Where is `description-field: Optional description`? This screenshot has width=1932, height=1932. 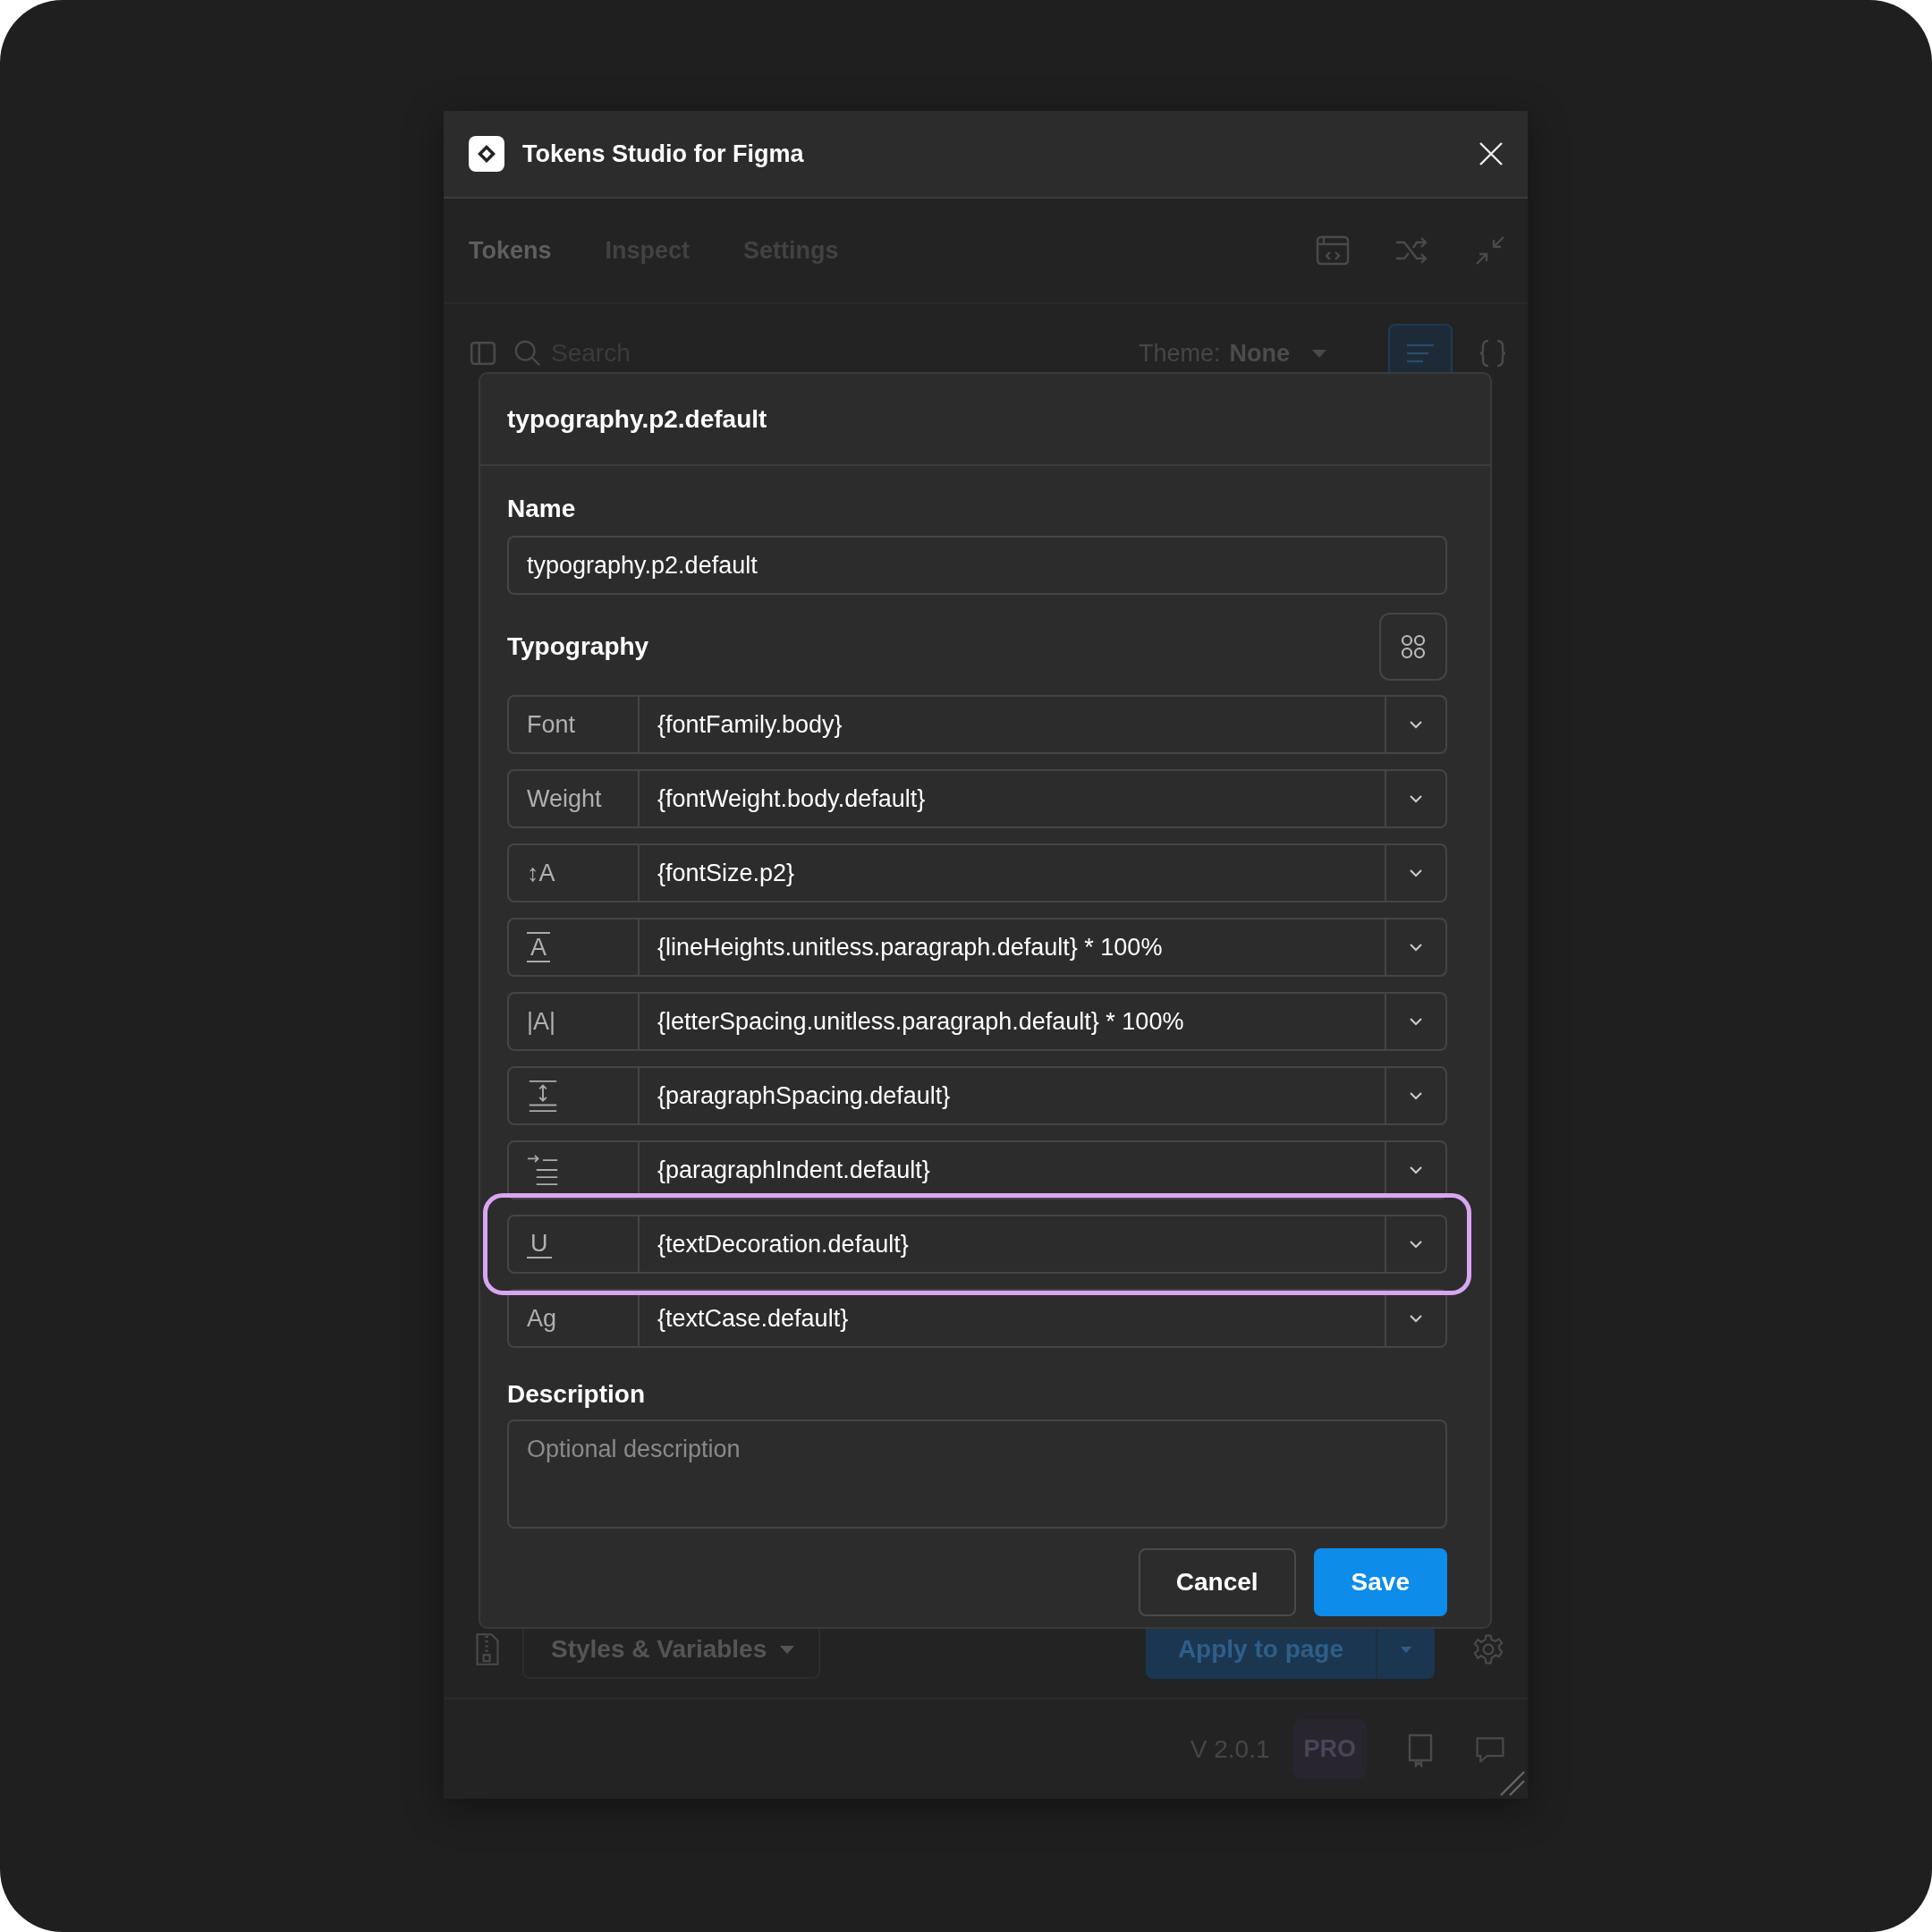 description-field: Optional description is located at coordinates (977, 1474).